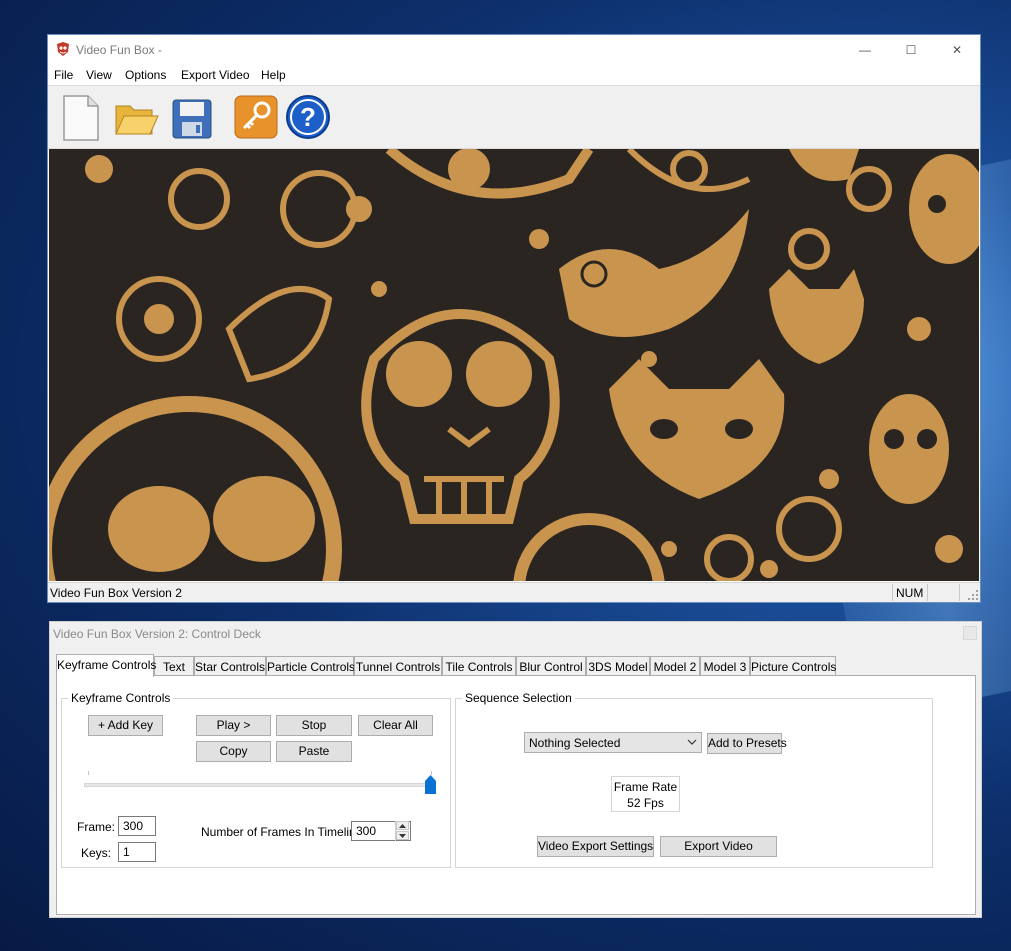 The image size is (1011, 951). I want to click on maximize-icon: ☐, so click(911, 50).